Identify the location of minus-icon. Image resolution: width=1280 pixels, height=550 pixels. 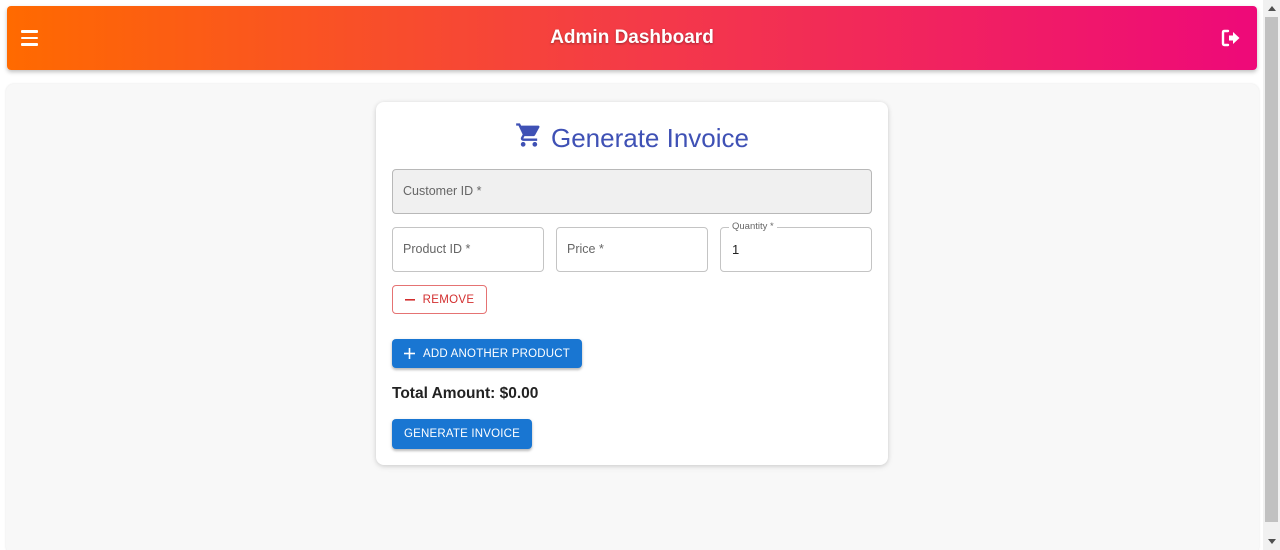
(409, 299).